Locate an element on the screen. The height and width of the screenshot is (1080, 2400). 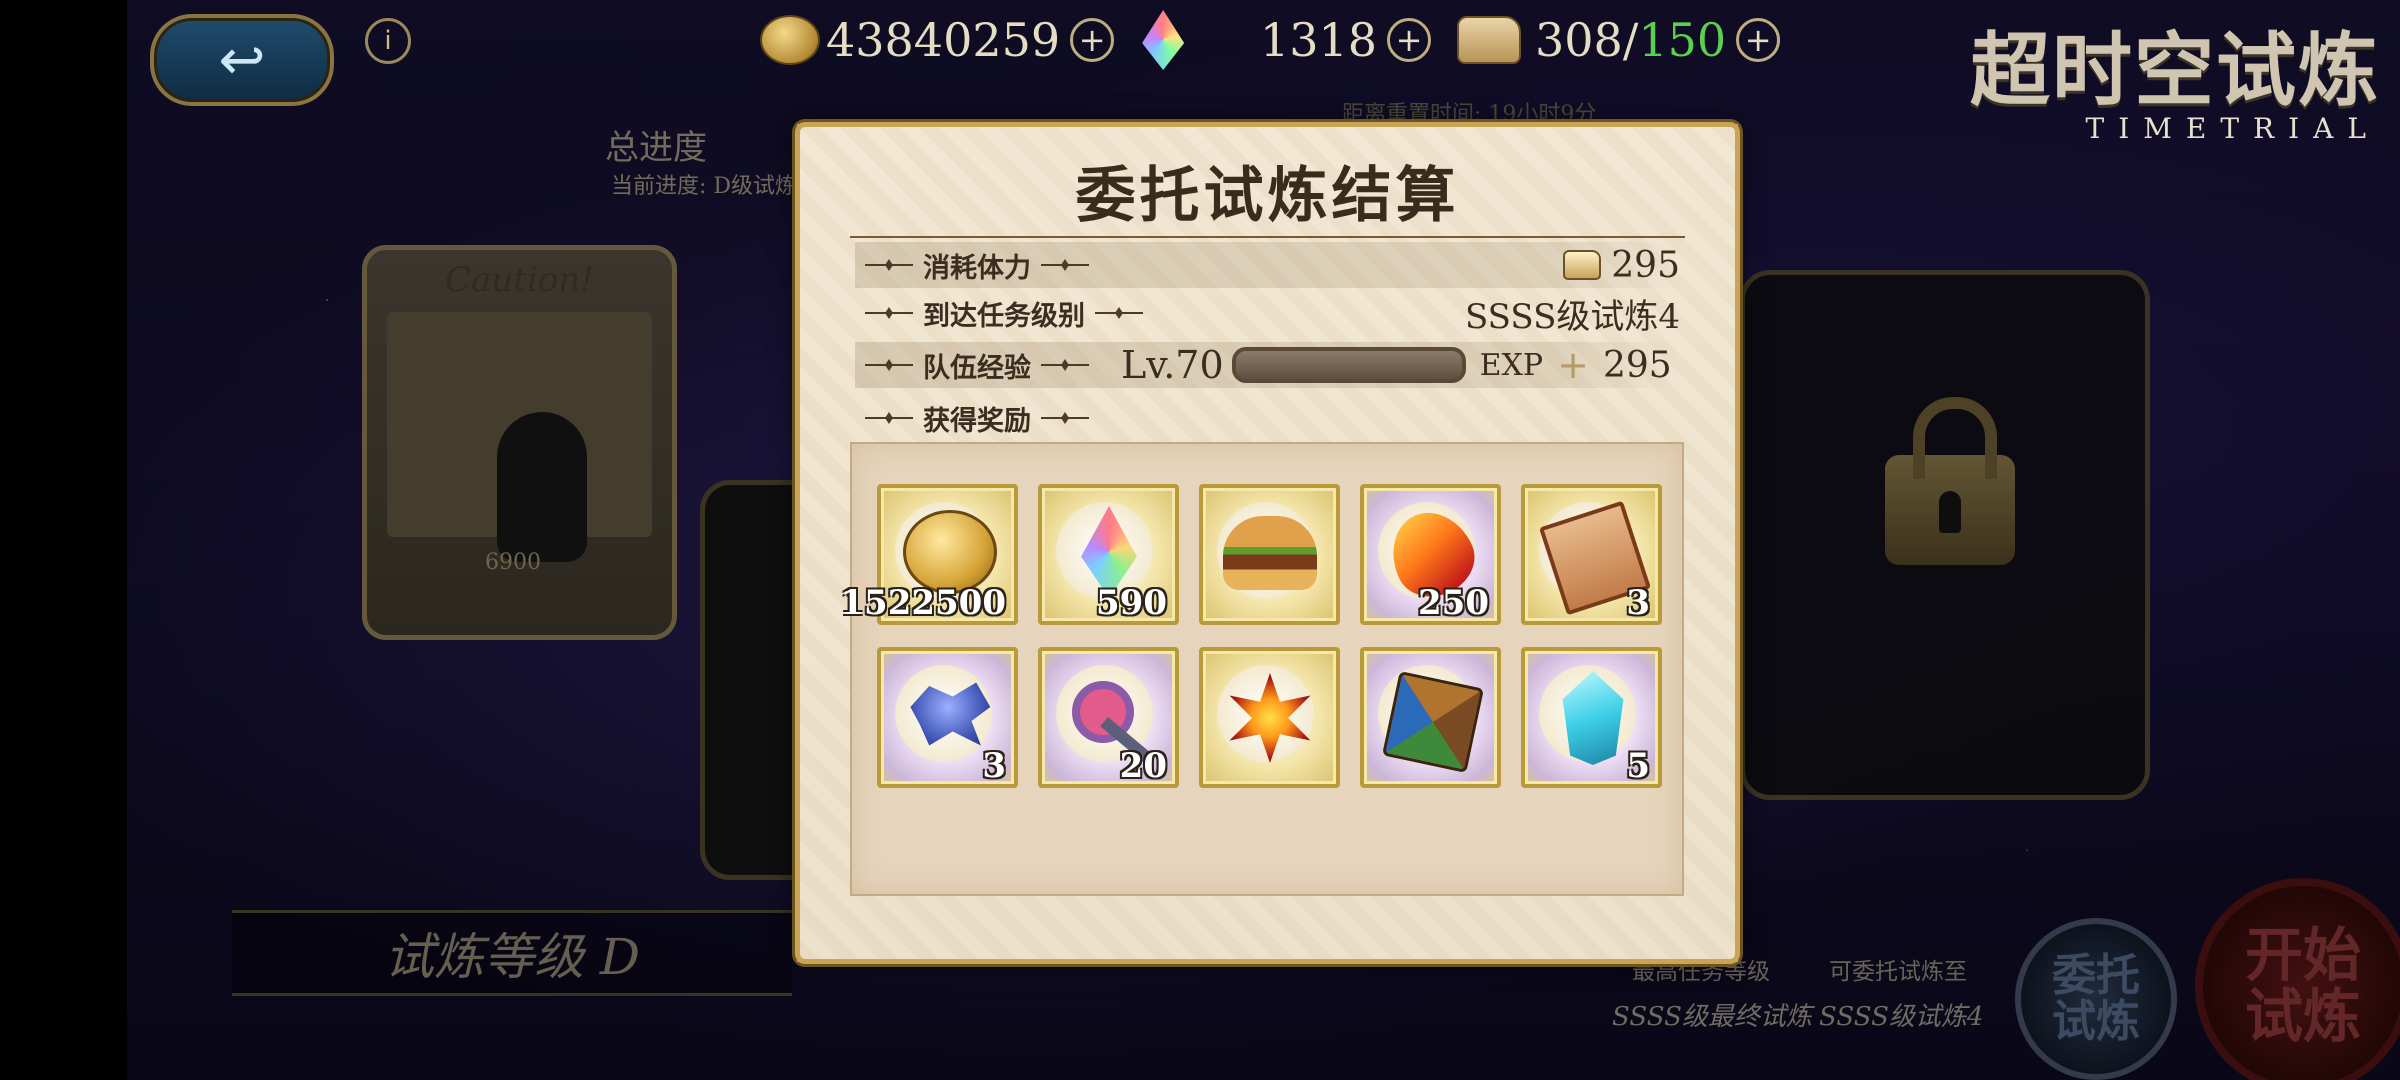
stamina-cost-value: 295 is located at coordinates (1645, 265).